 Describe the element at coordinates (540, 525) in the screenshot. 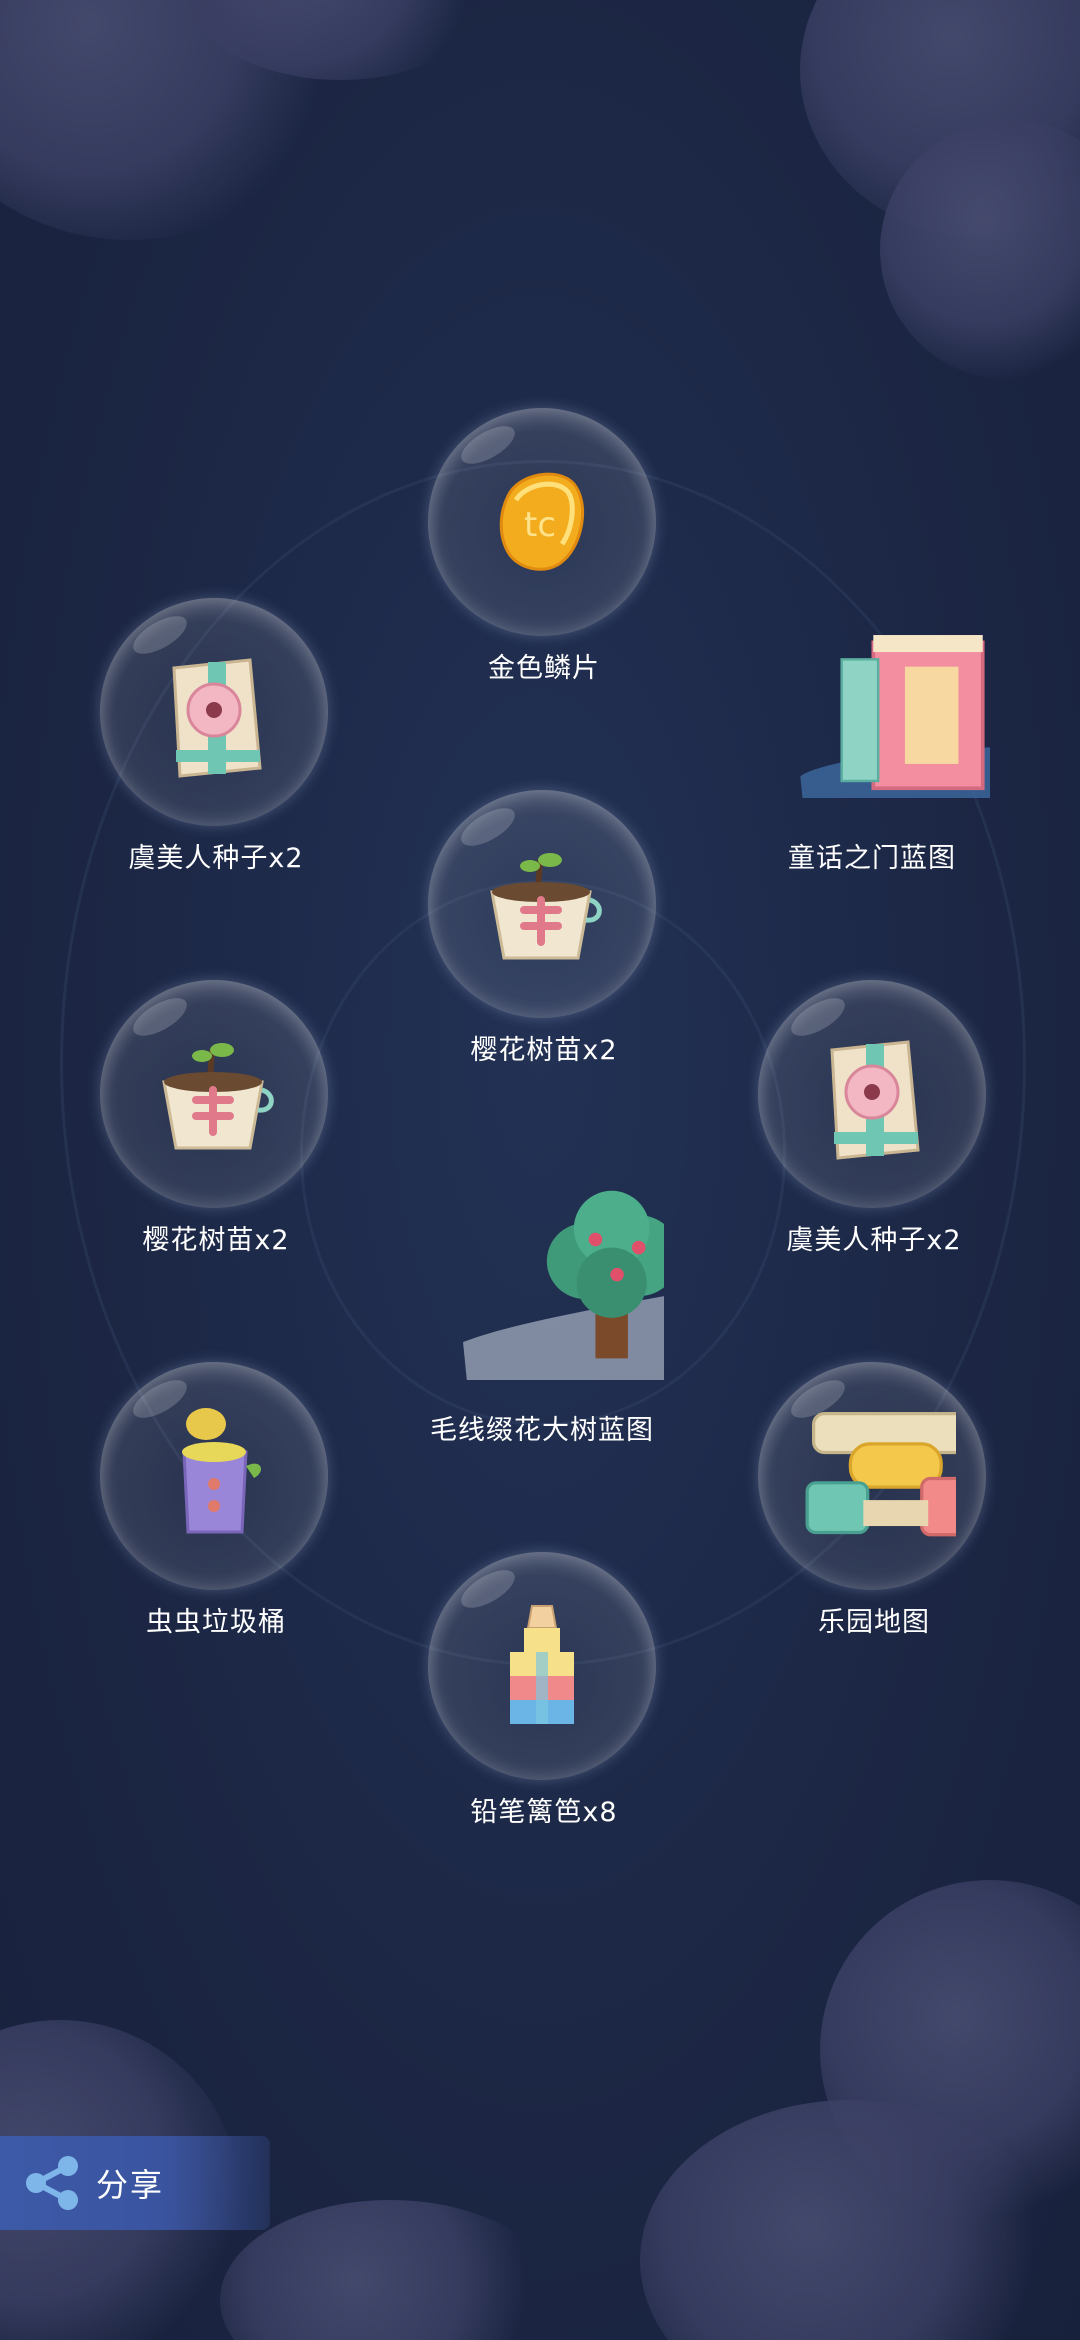

I see `svg-text: tc` at that location.